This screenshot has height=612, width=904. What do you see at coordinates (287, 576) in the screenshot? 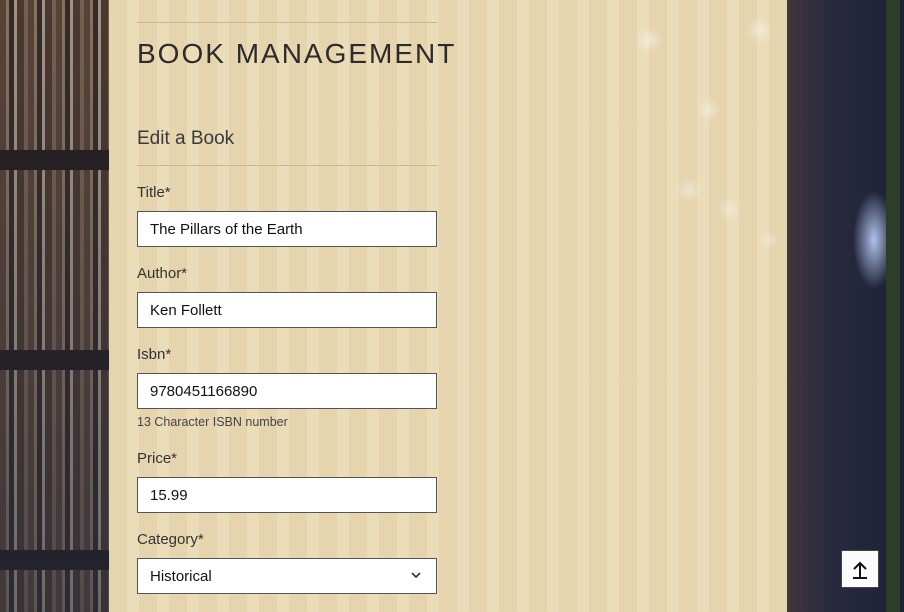
I see `category-select: Historical` at bounding box center [287, 576].